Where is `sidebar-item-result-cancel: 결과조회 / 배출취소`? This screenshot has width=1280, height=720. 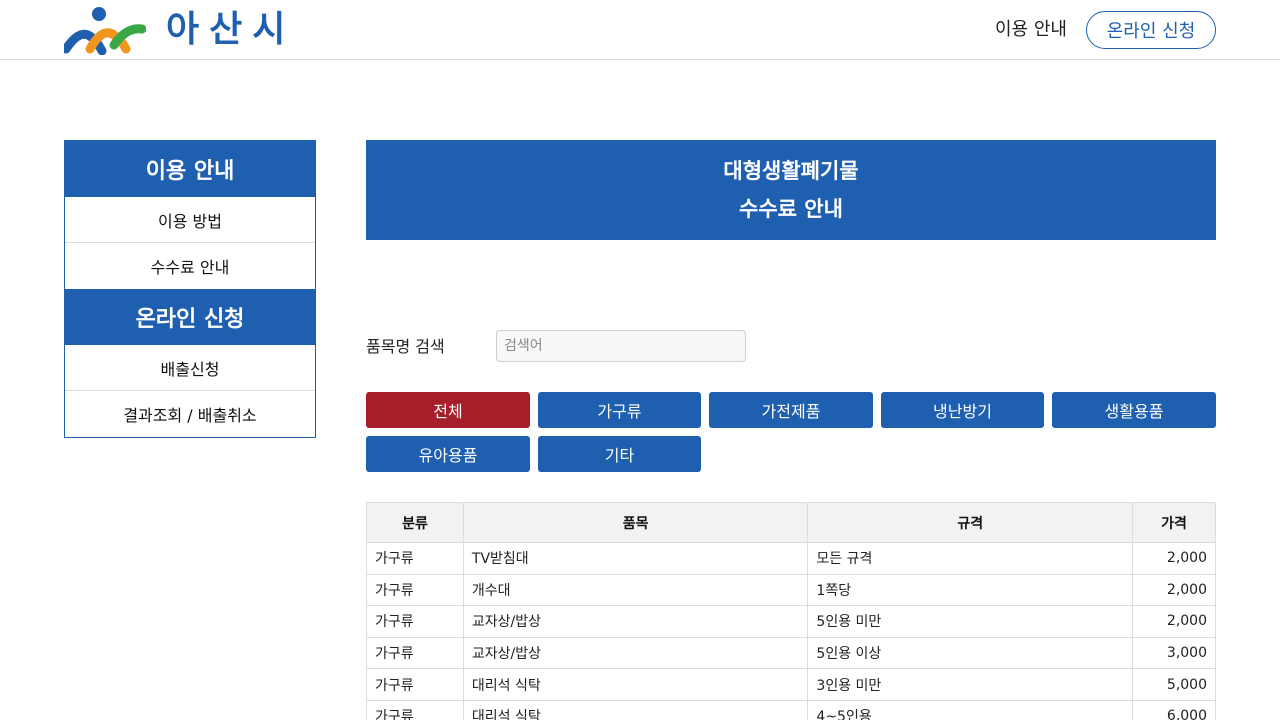
sidebar-item-result-cancel: 결과조회 / 배출취소 is located at coordinates (190, 414).